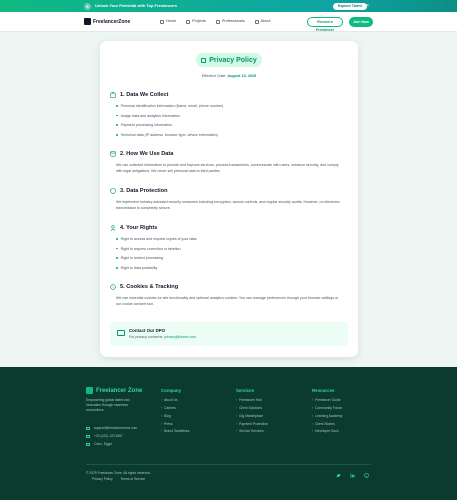  I want to click on close-icon: ×, so click(367, 6).